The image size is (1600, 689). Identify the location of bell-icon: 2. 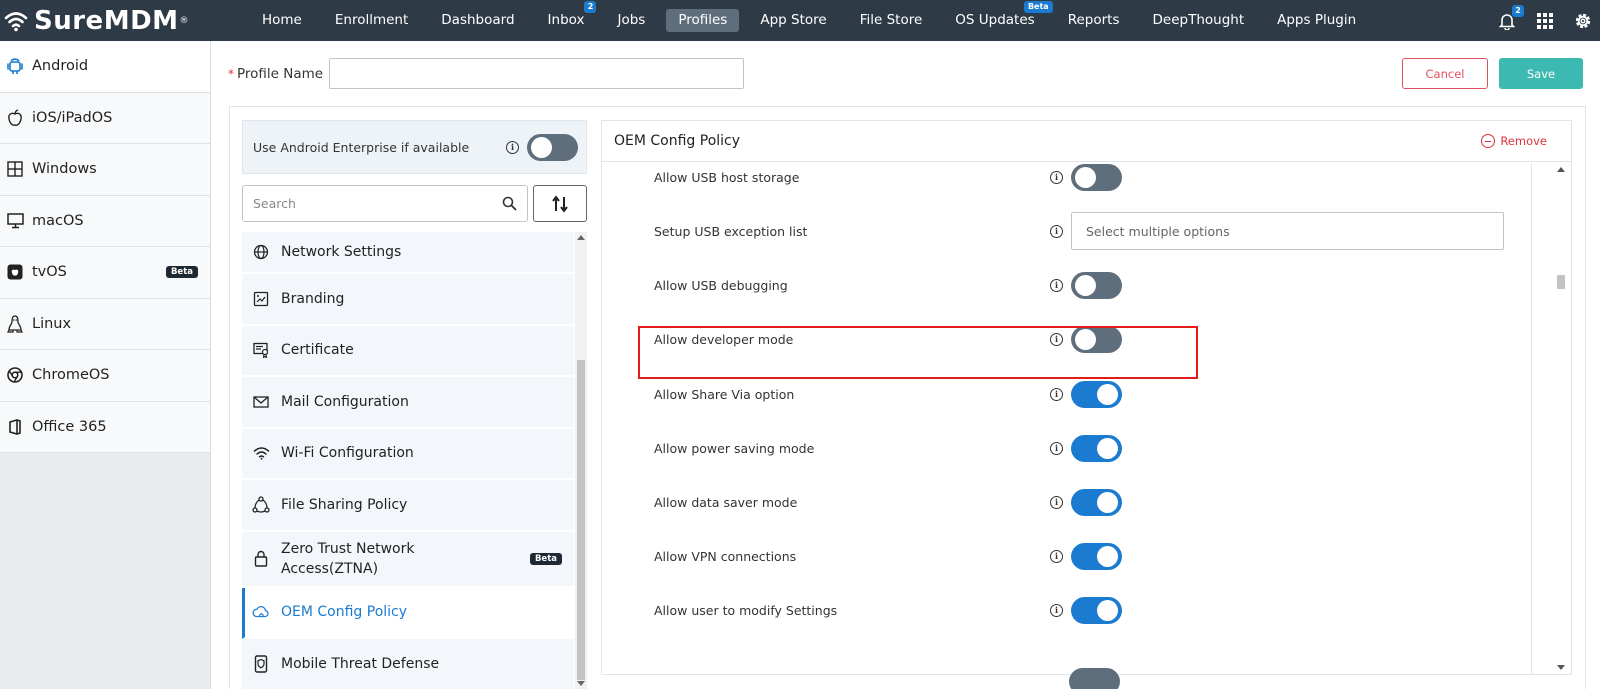
(1510, 18).